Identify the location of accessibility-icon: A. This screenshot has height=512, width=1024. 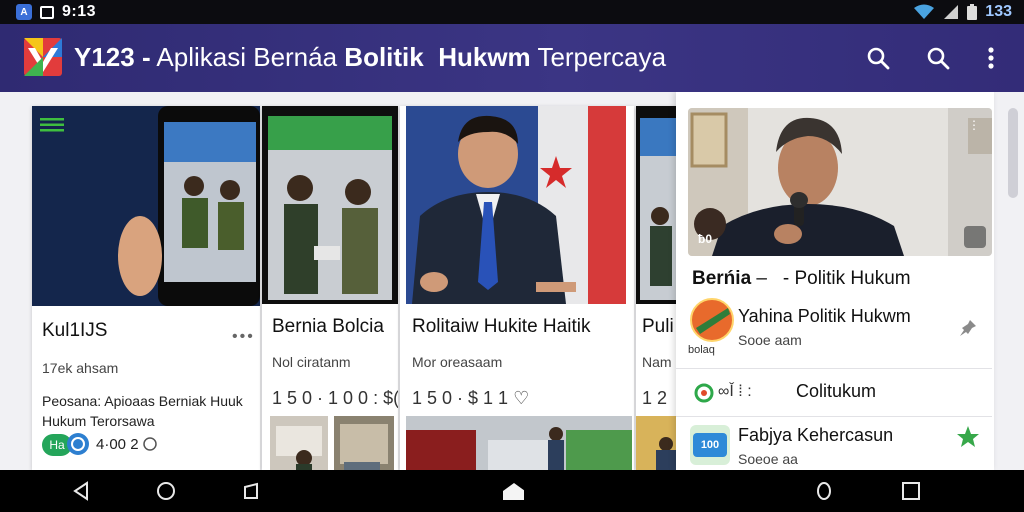
(24, 12).